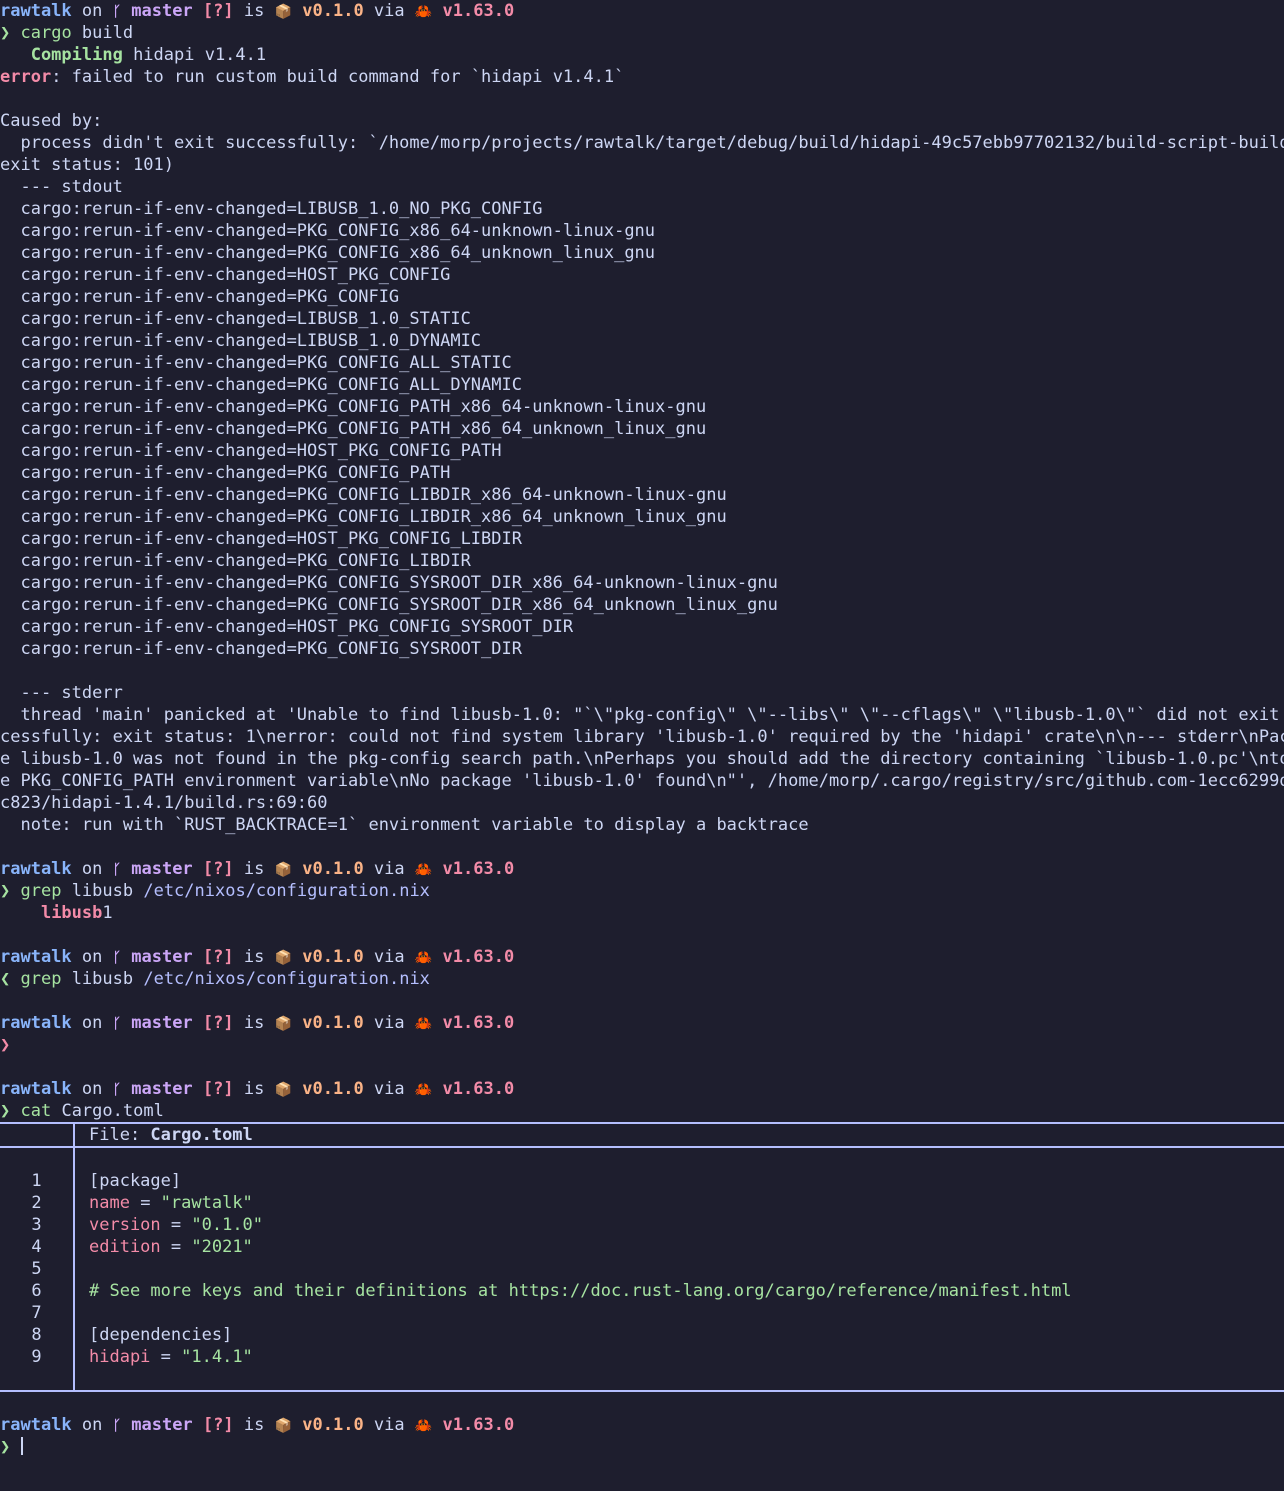  I want to click on prompt-directory: rawtalk, so click(36, 1089).